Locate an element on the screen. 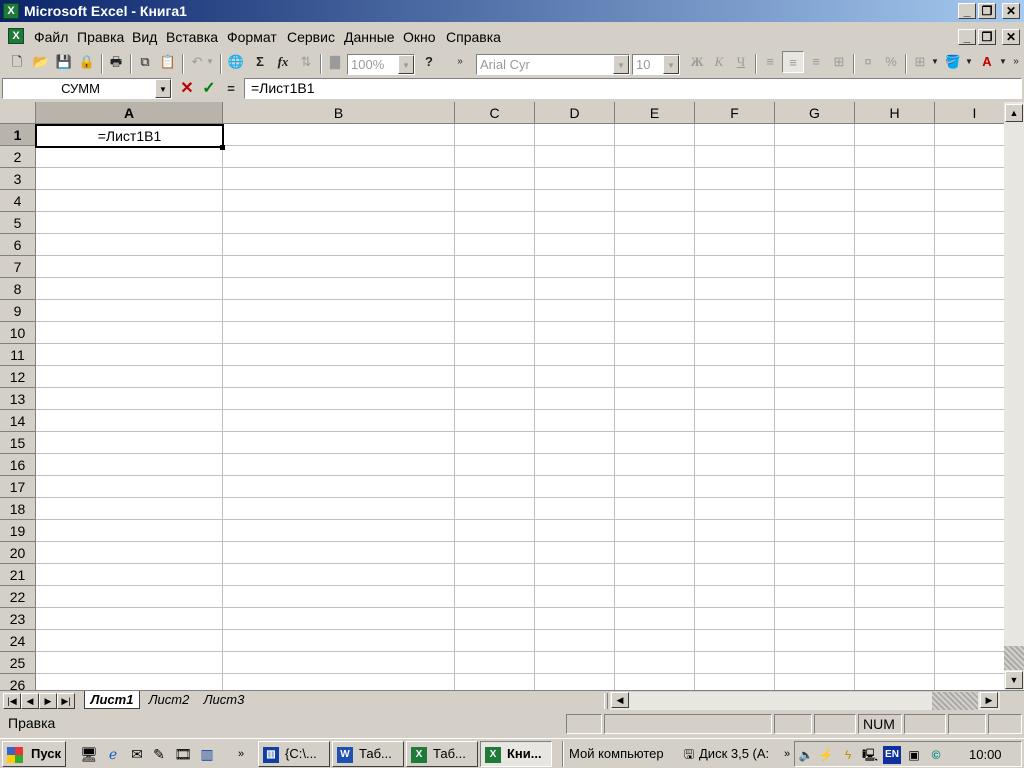 This screenshot has width=1024, height=768. row-header: 8 is located at coordinates (18, 289).